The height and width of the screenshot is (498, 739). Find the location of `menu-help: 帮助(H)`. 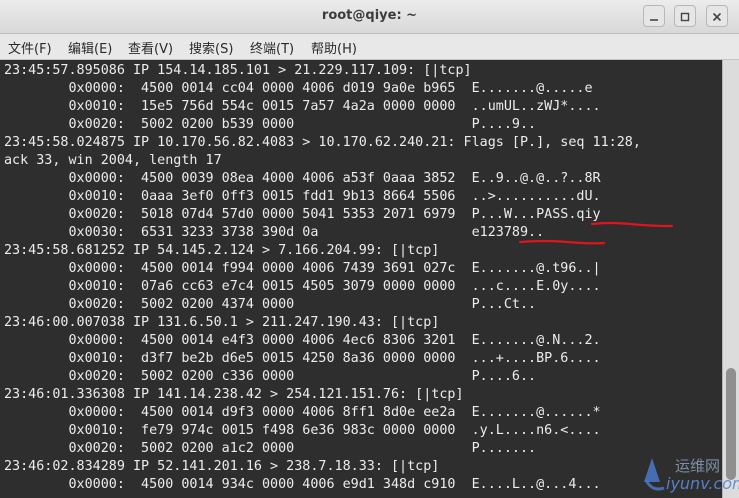

menu-help: 帮助(H) is located at coordinates (334, 47).